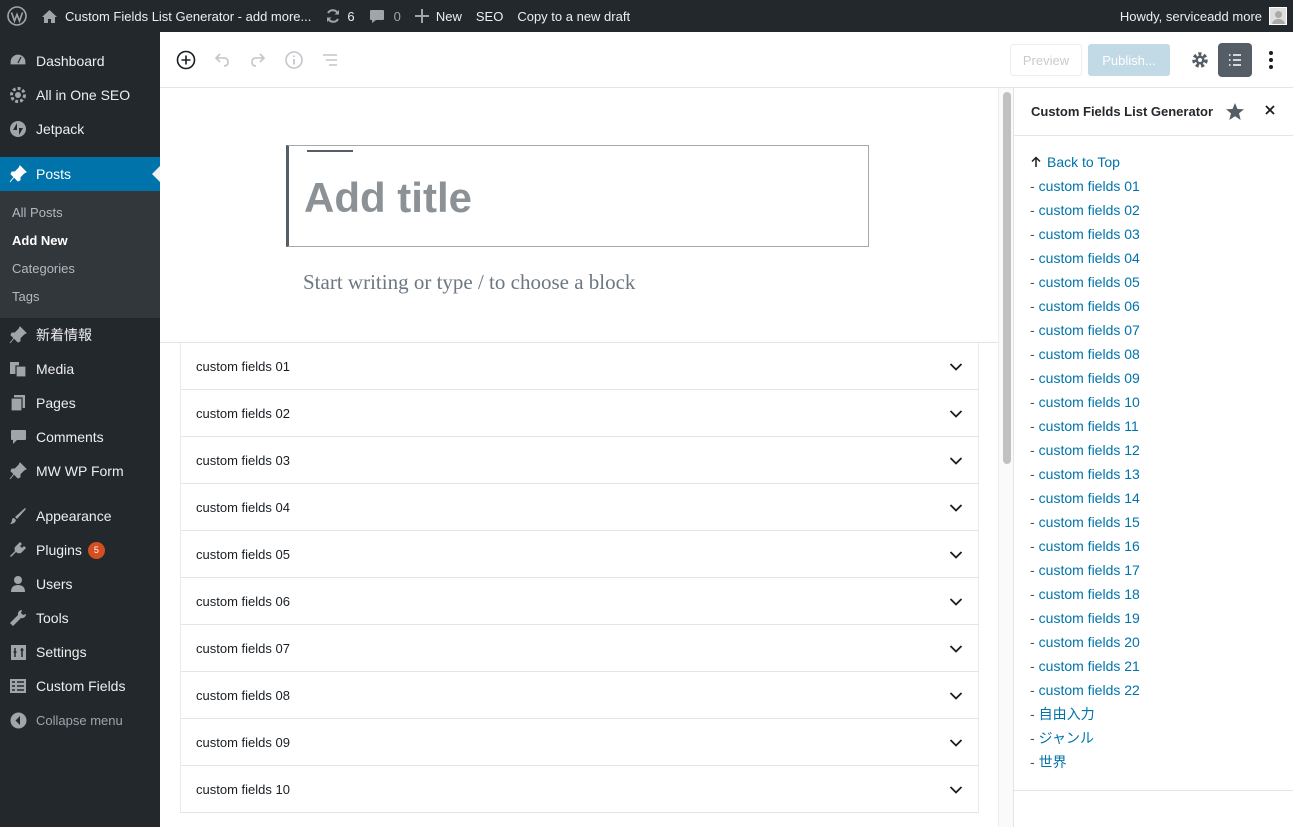 The width and height of the screenshot is (1293, 827). Describe the element at coordinates (579, 554) in the screenshot. I see `meta-panel-custom-fields-05: custom fields 05` at that location.